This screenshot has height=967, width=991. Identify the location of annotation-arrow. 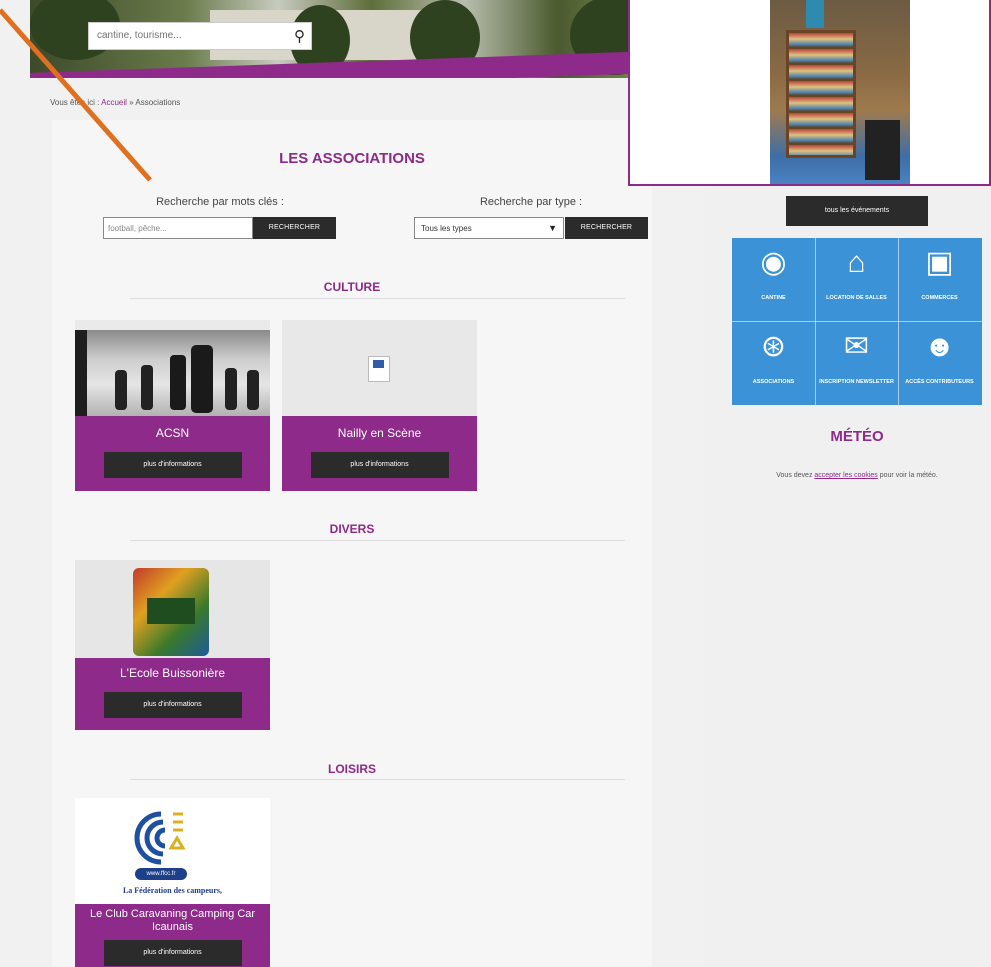
(76, 95).